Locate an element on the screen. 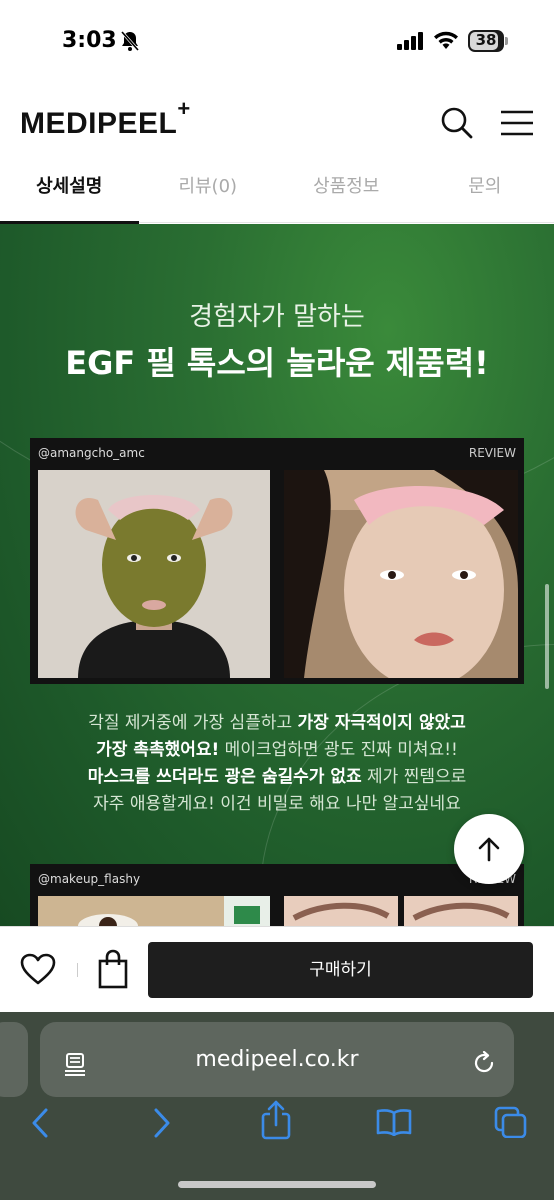  hamburger-menu-icon is located at coordinates (517, 125).